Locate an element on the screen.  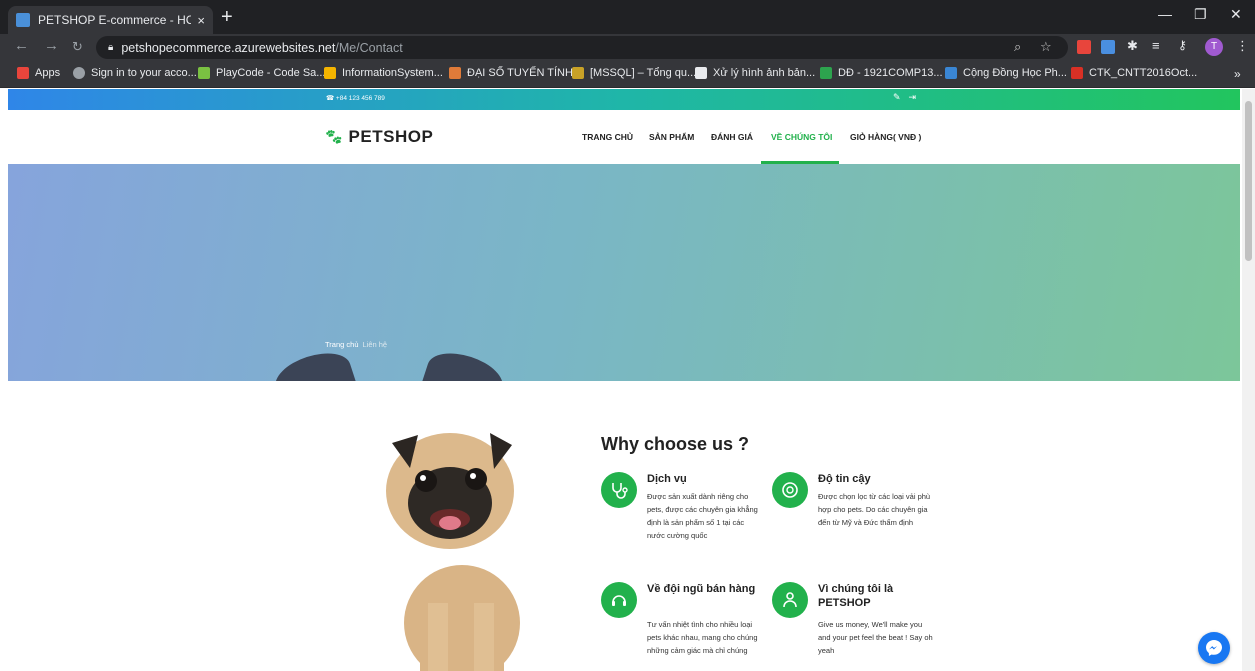
reload-icon: ↻ is located at coordinates (77, 47).